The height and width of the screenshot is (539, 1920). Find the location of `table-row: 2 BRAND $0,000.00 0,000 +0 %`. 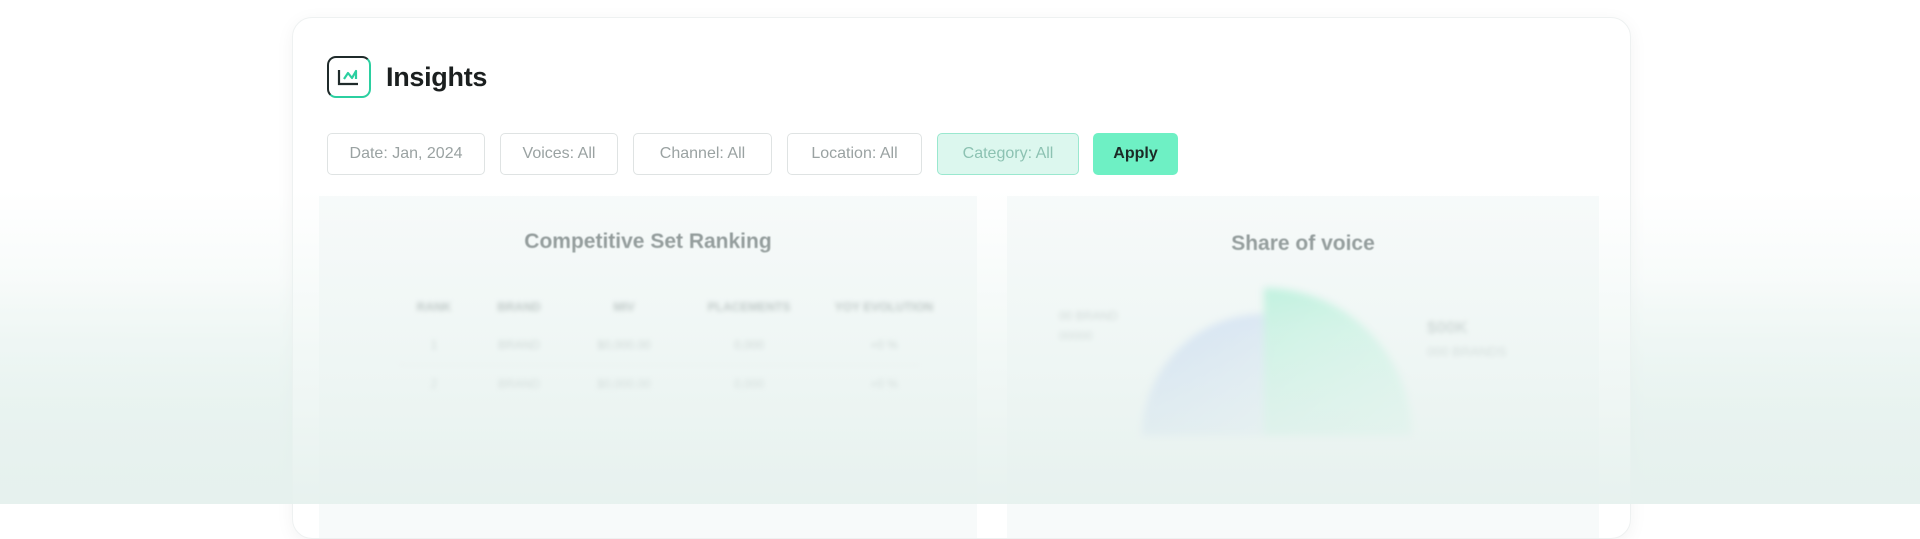

table-row: 2 BRAND $0,000.00 0,000 +0 % is located at coordinates (679, 384).